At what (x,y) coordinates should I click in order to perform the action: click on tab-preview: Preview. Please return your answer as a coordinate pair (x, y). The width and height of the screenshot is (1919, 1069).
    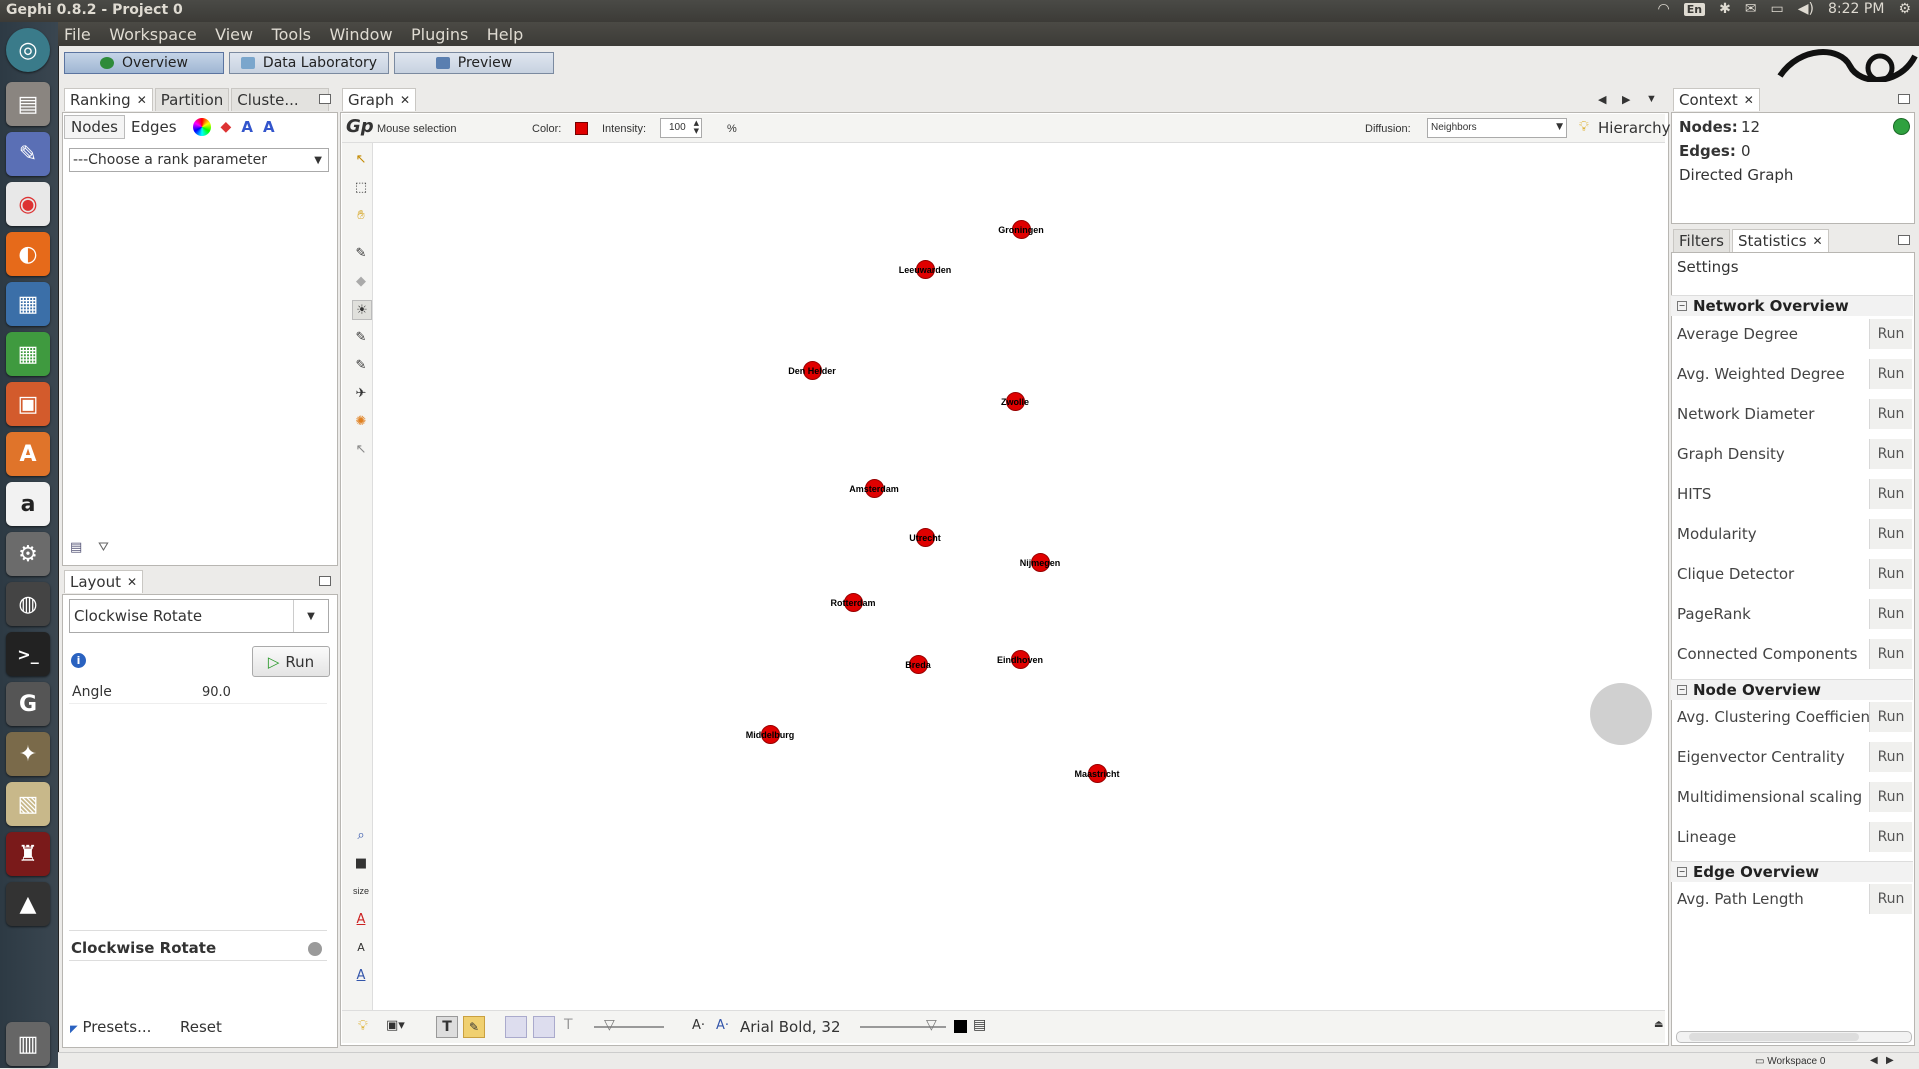
    Looking at the image, I should click on (474, 63).